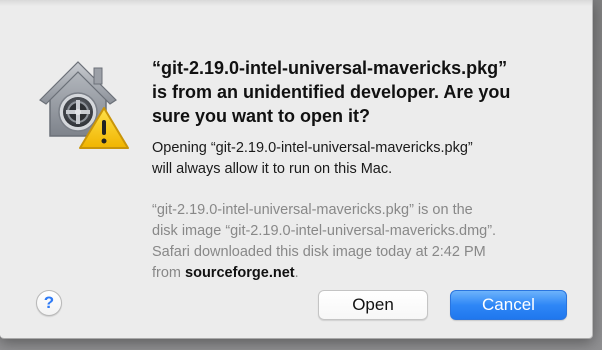 This screenshot has height=350, width=602. Describe the element at coordinates (240, 273) in the screenshot. I see `source-website-link: sourceforge.net` at that location.